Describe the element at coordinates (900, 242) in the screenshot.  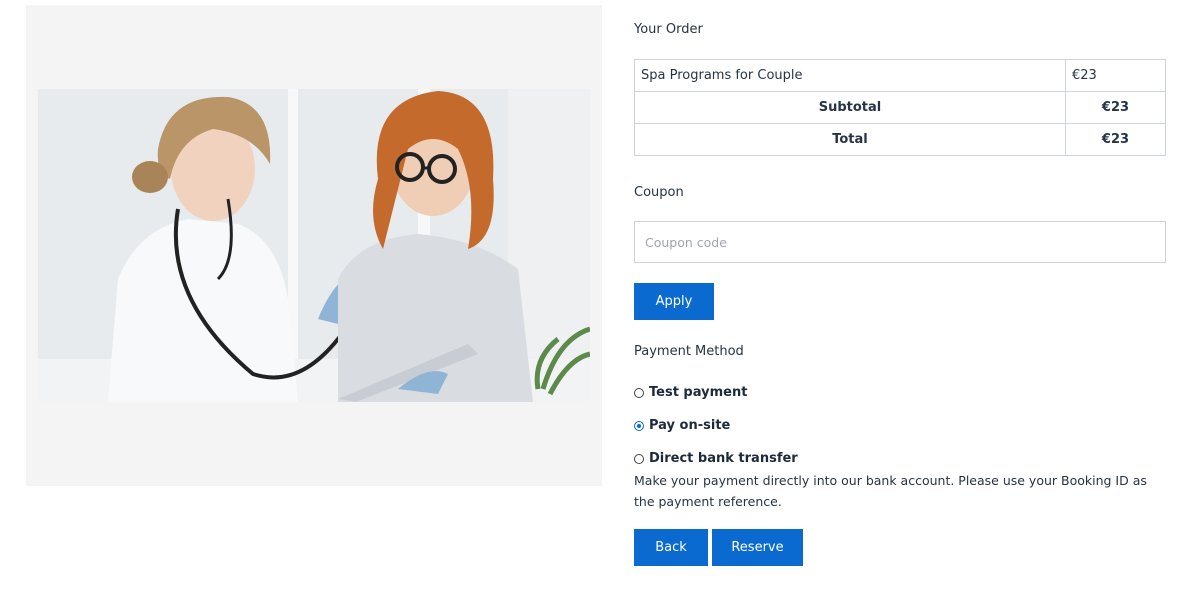
I see `coupon-input` at that location.